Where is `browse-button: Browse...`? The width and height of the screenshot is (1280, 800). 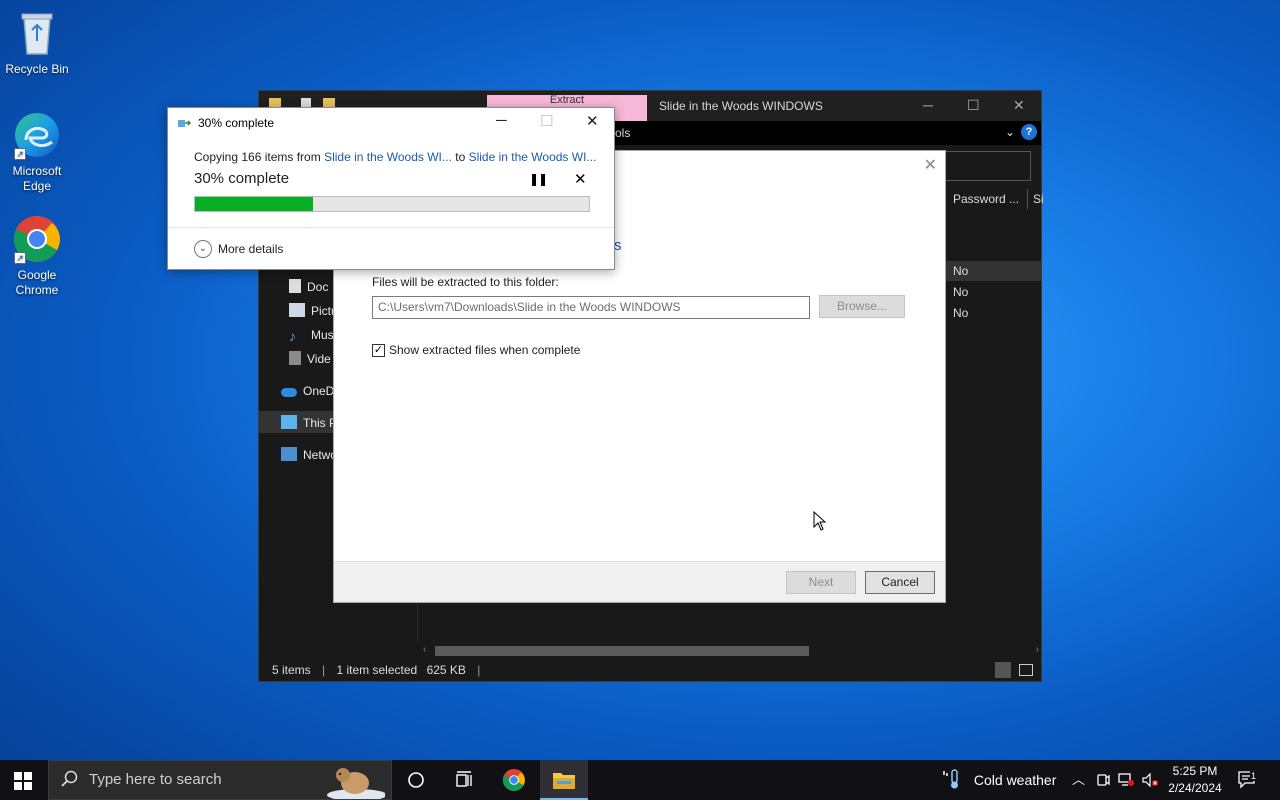
browse-button: Browse... is located at coordinates (862, 306).